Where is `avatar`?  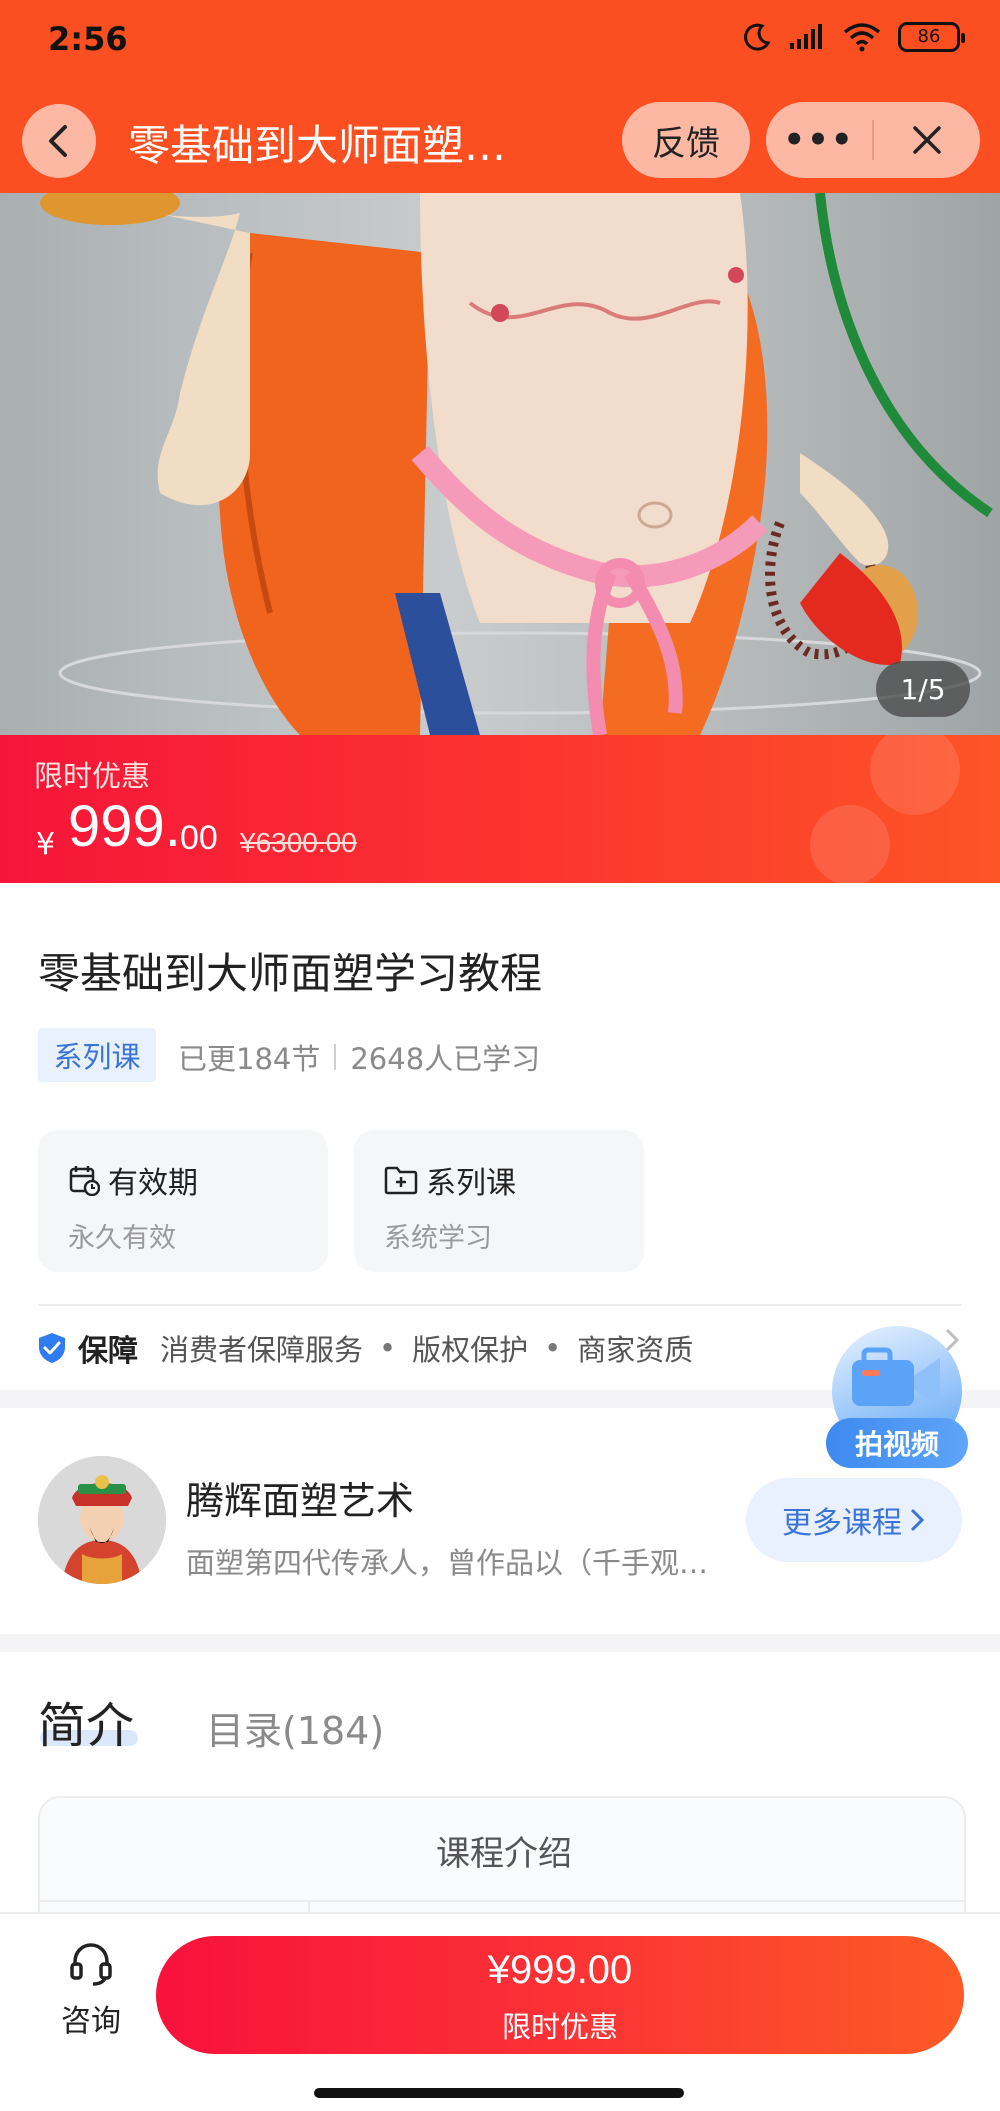 avatar is located at coordinates (102, 1520).